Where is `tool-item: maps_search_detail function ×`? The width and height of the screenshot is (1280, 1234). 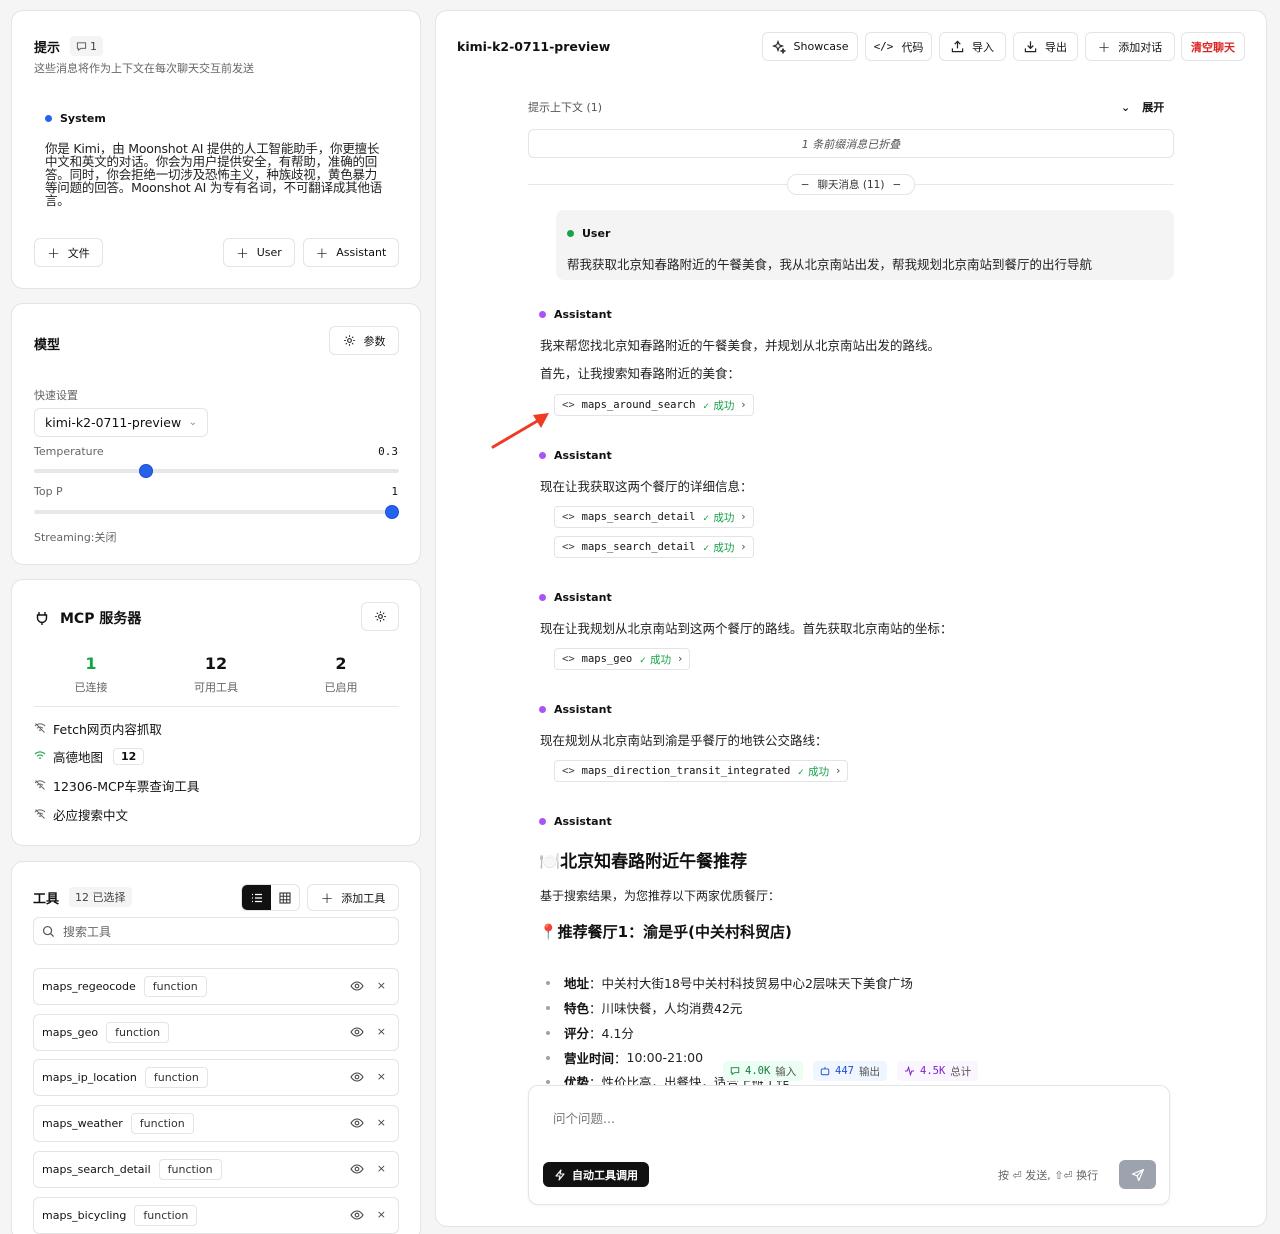 tool-item: maps_search_detail function × is located at coordinates (216, 1169).